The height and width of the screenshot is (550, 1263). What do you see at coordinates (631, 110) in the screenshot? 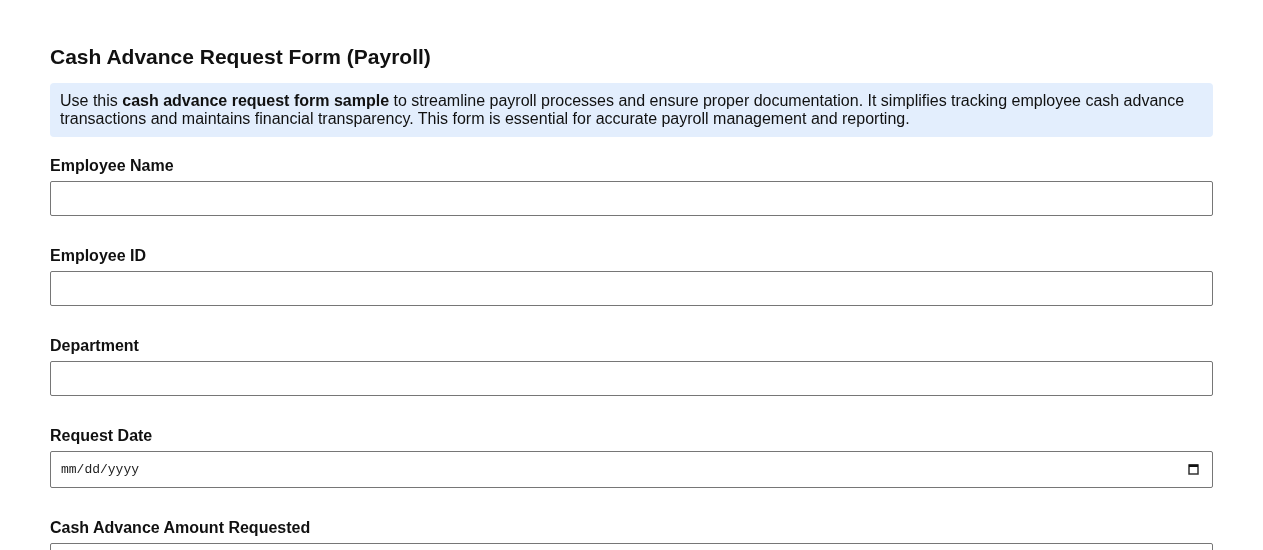
I see `intro-note: Use this cash advance request form sample to streamline payroll processes and ensure proper documentation. It simplifies tracking employee cash advance transactions and maintains financial transparency. This form is essential for accurate payroll management and reporting.` at bounding box center [631, 110].